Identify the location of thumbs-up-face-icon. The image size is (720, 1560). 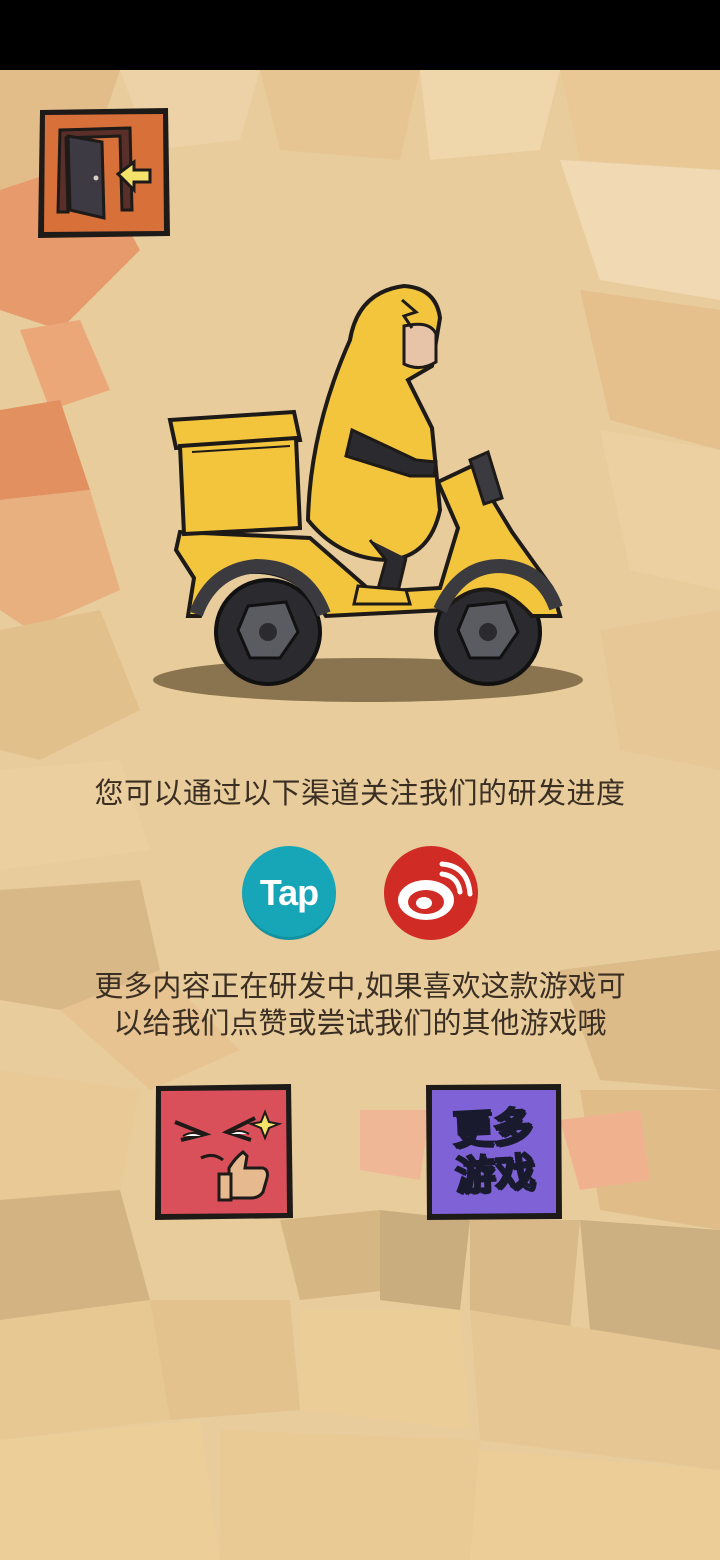
(224, 1152).